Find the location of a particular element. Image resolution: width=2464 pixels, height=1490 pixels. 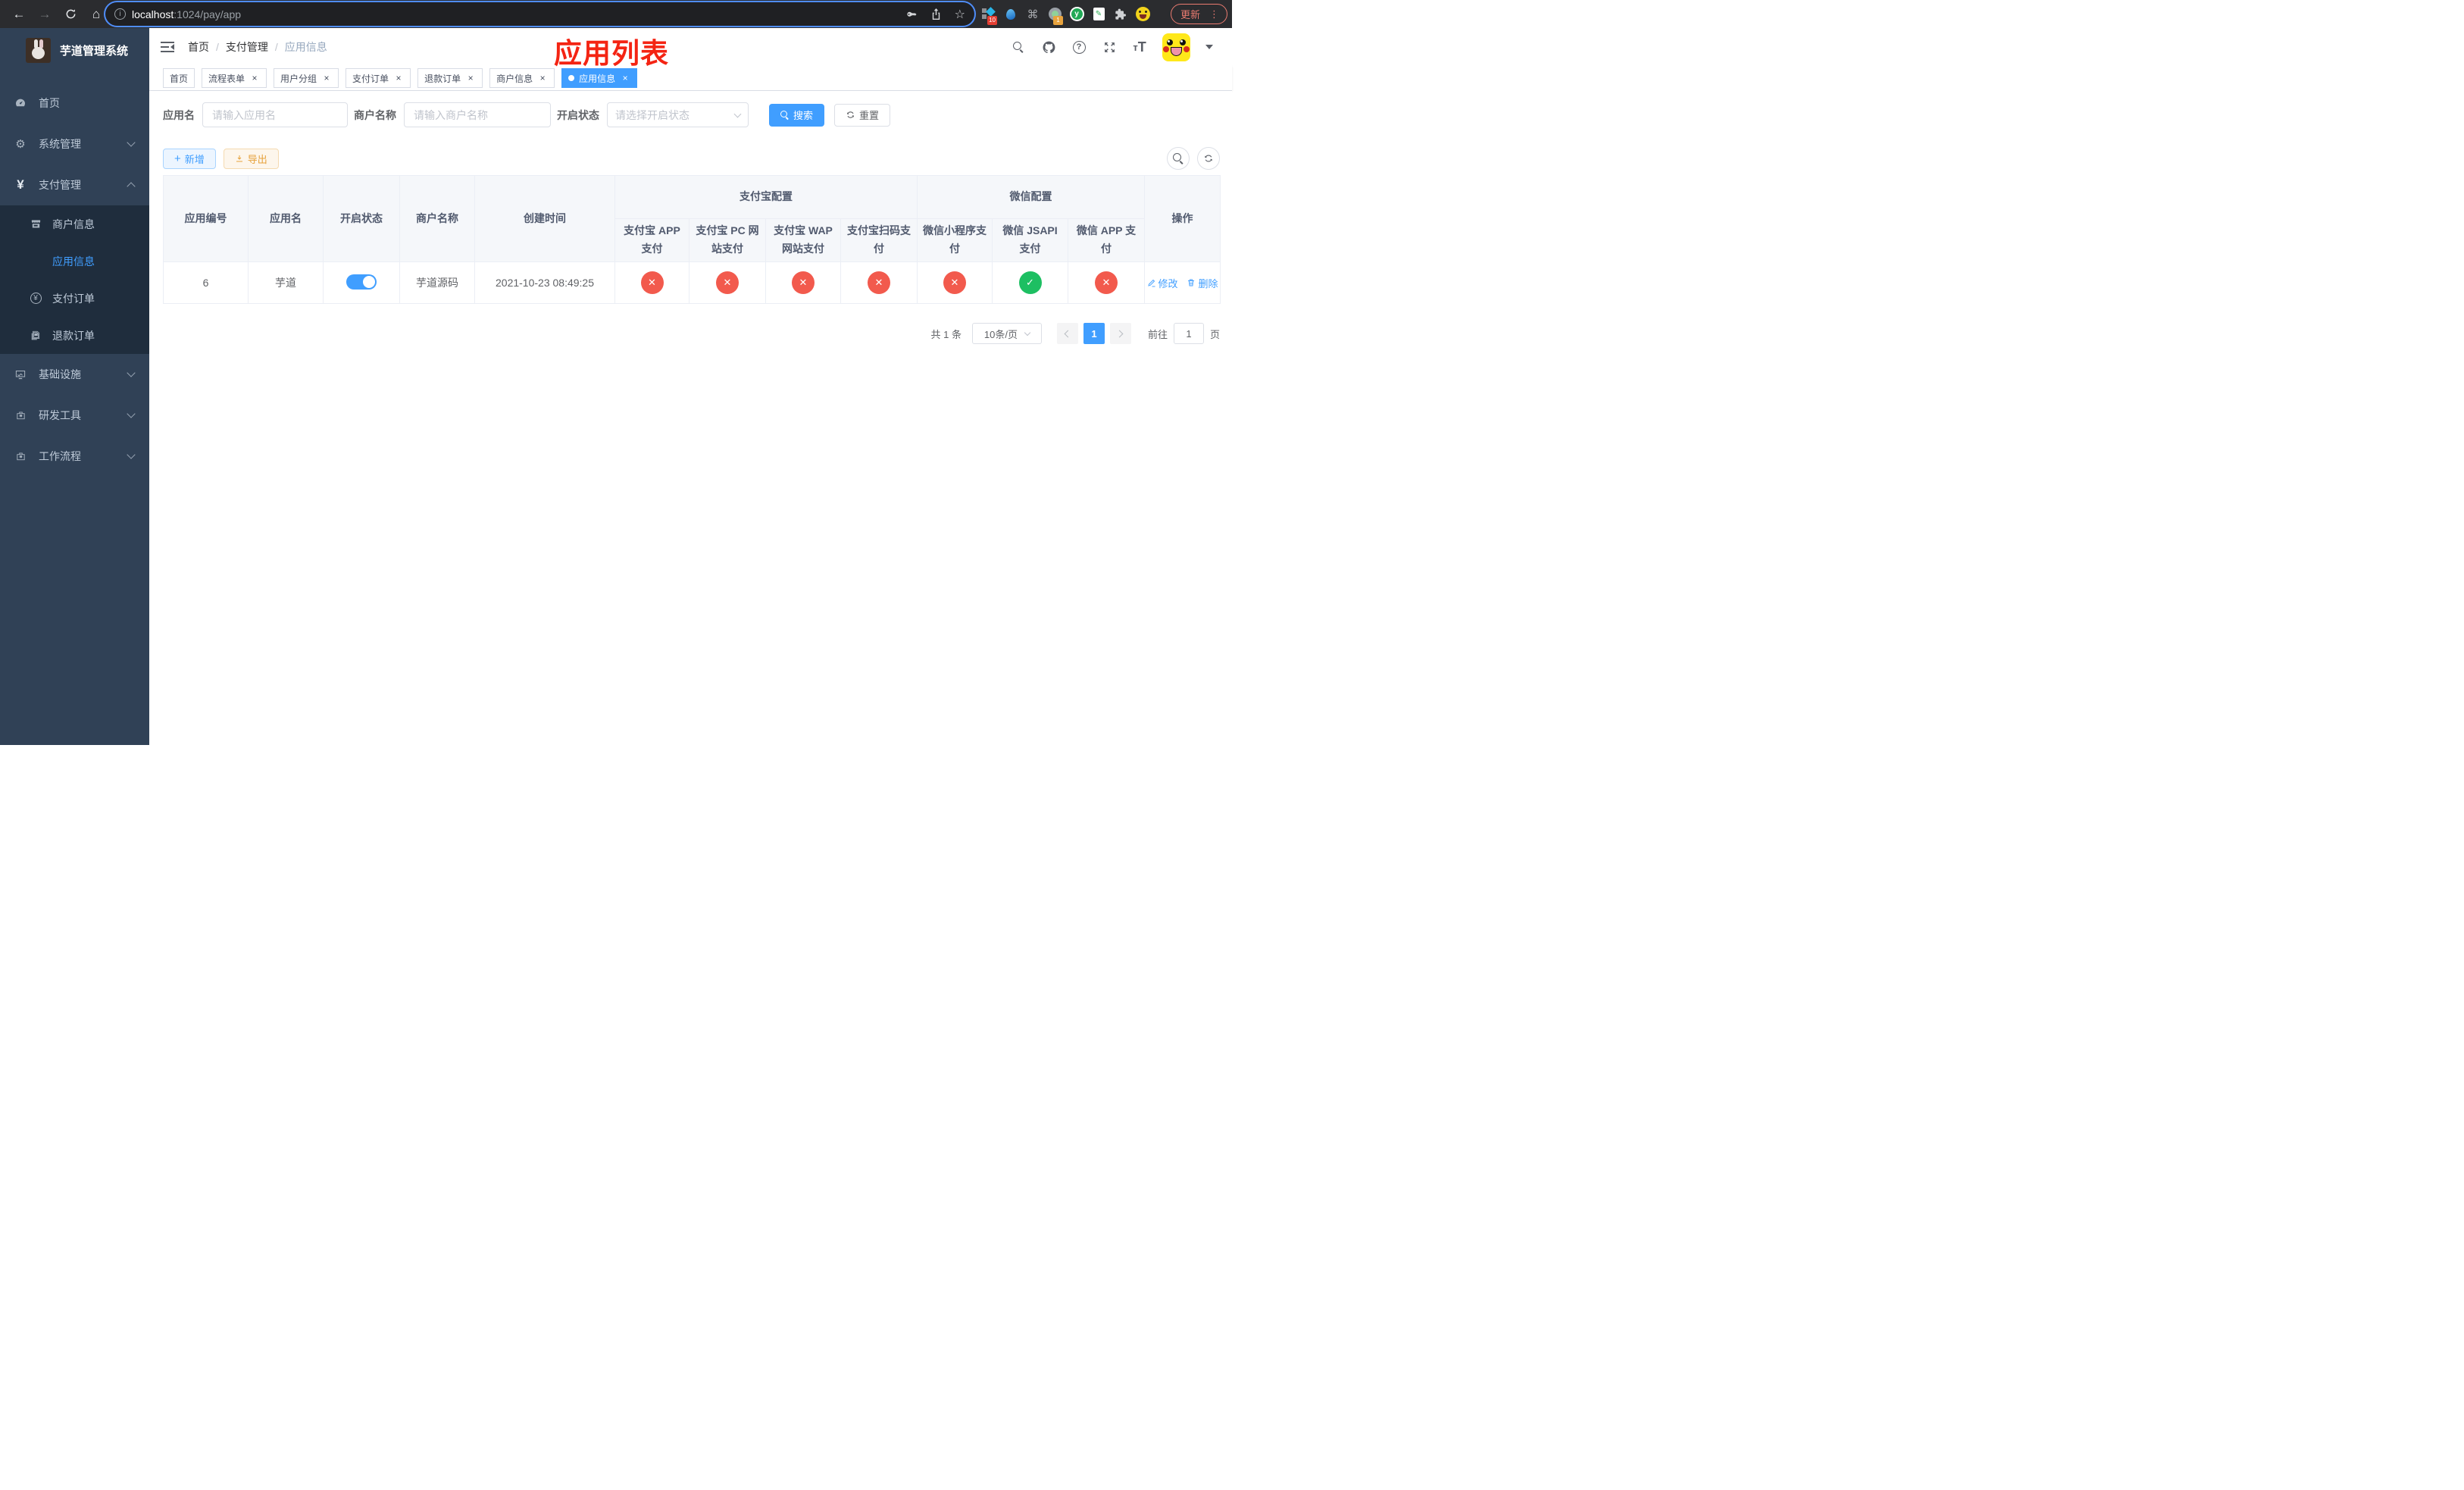

sidebar-collapse-button is located at coordinates (167, 47).